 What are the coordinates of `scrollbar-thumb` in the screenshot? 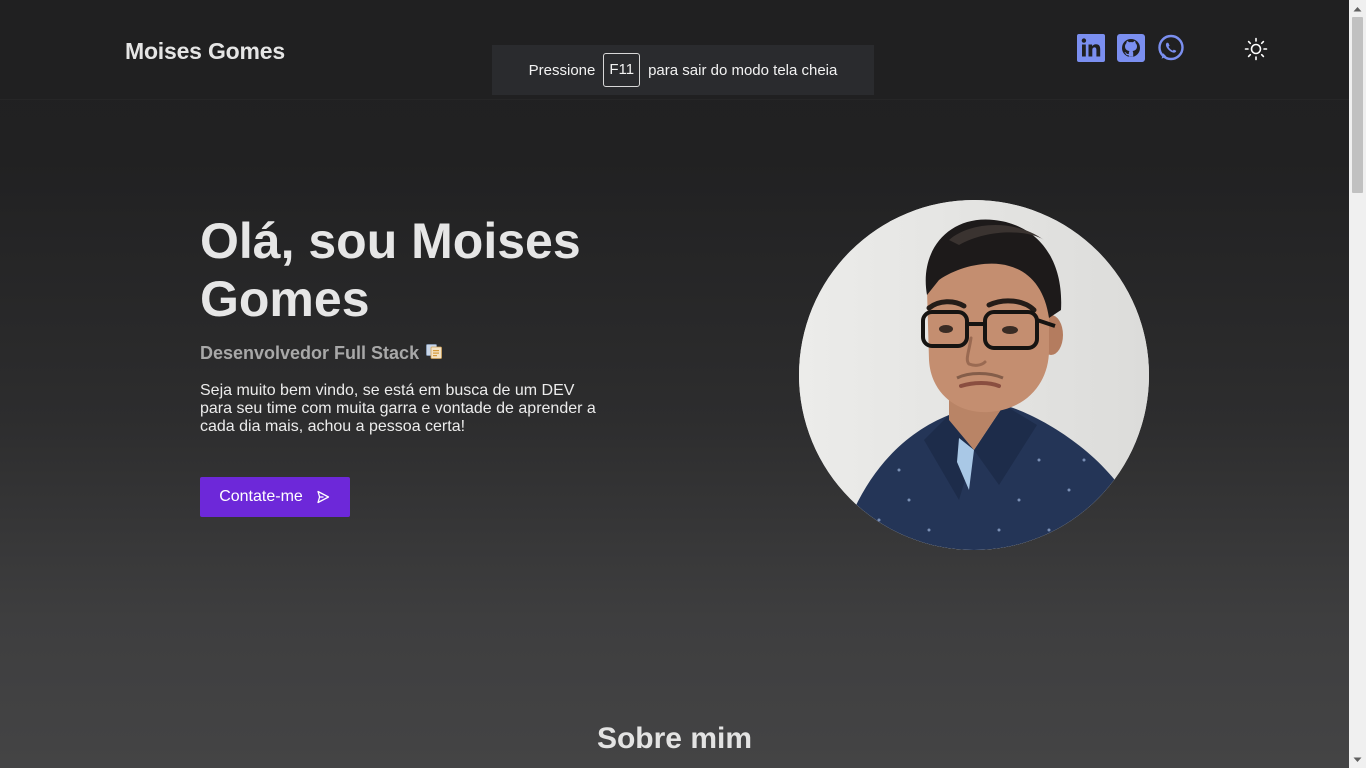 It's located at (1357, 105).